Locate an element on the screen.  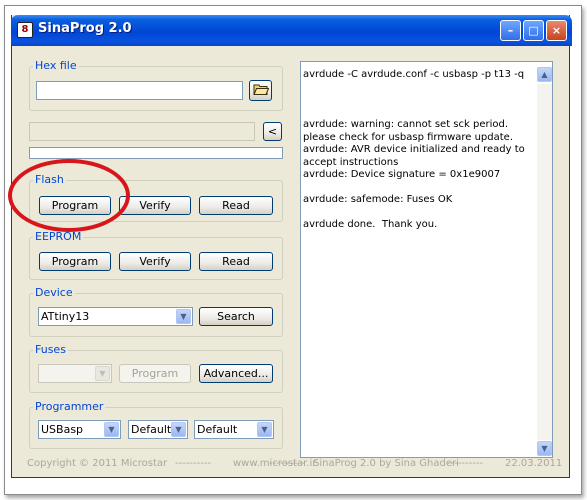
hex-file-input is located at coordinates (139, 90).